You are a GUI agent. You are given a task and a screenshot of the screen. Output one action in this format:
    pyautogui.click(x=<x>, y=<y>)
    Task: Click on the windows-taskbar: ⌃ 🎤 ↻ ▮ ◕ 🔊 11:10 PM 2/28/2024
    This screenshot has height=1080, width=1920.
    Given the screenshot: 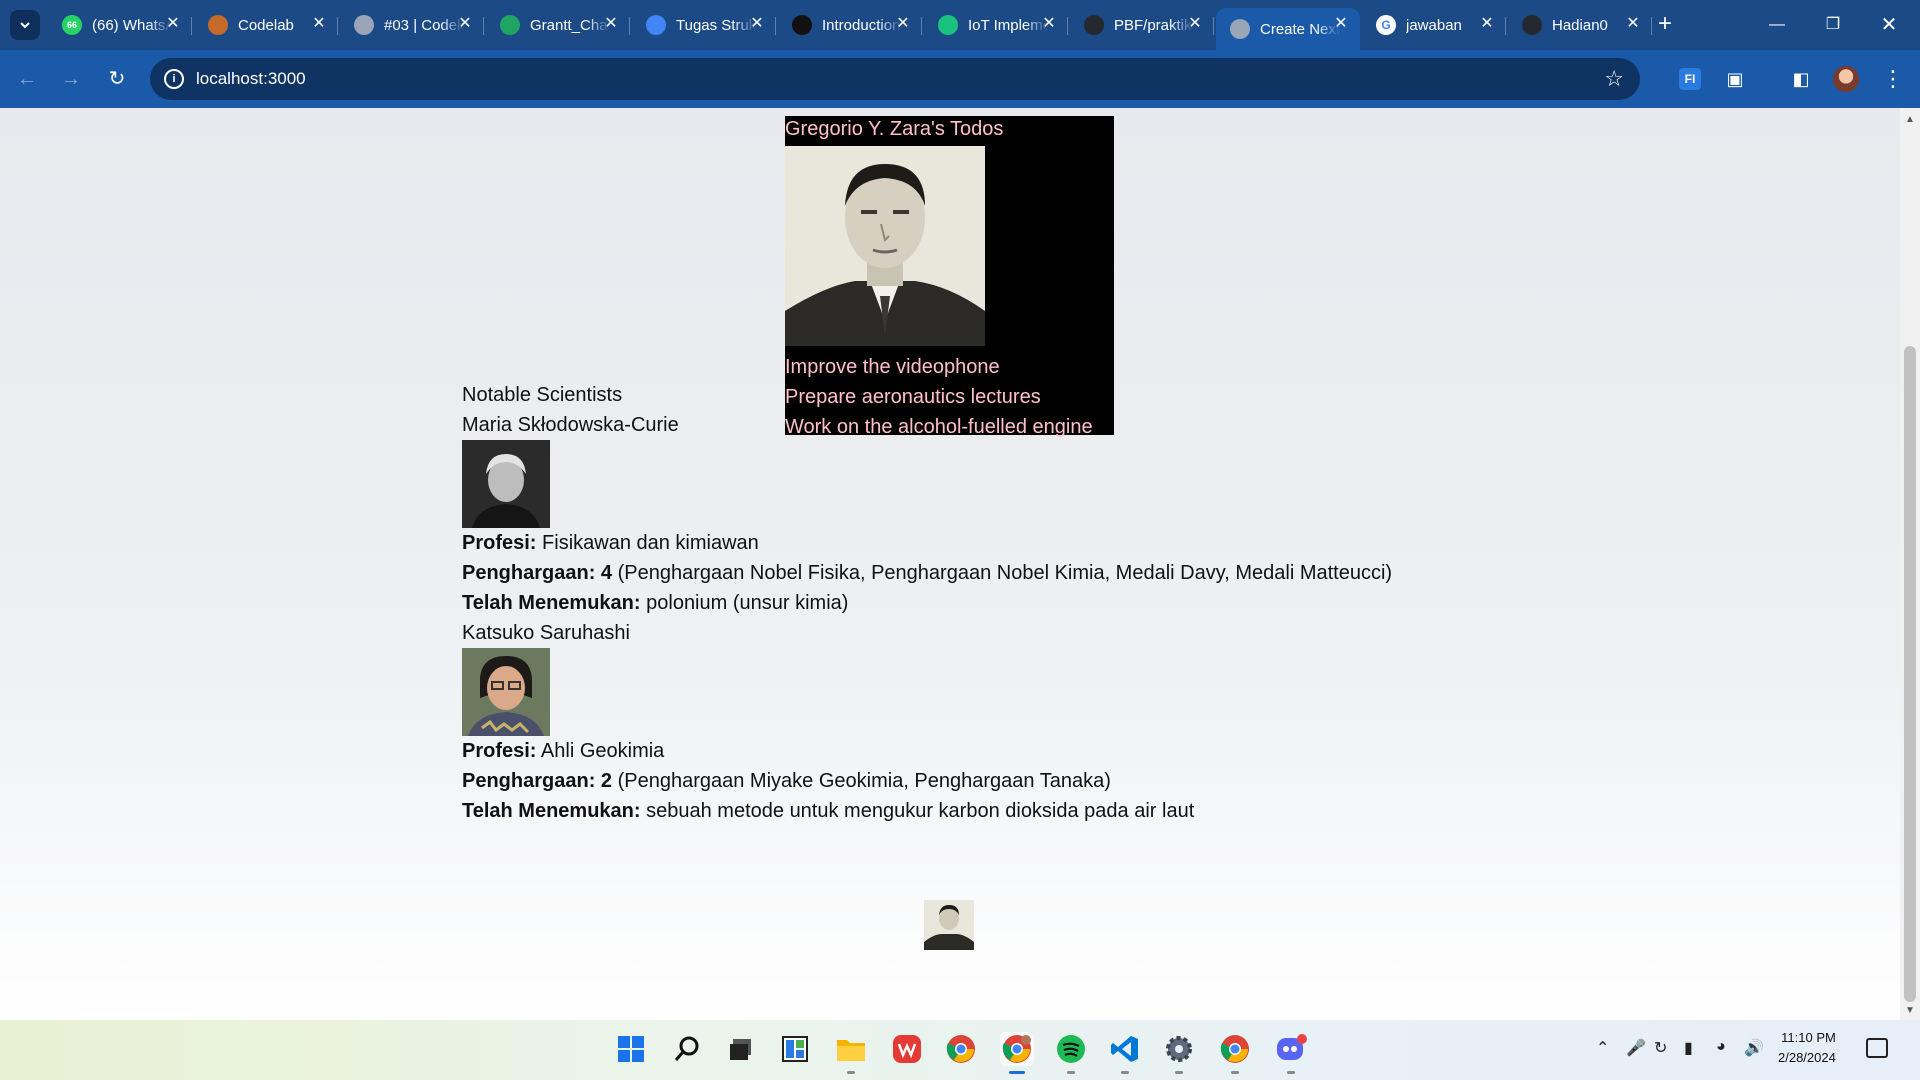 What is the action you would take?
    pyautogui.click(x=960, y=1050)
    